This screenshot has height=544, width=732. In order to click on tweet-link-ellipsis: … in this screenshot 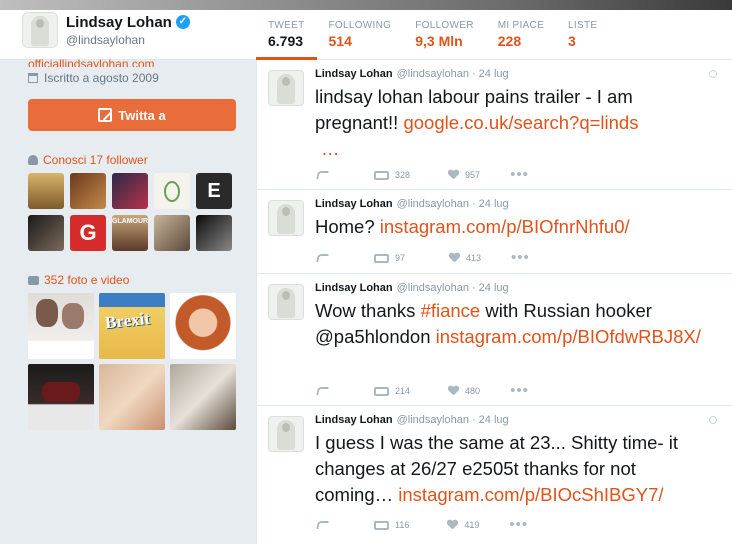, I will do `click(327, 148)`.